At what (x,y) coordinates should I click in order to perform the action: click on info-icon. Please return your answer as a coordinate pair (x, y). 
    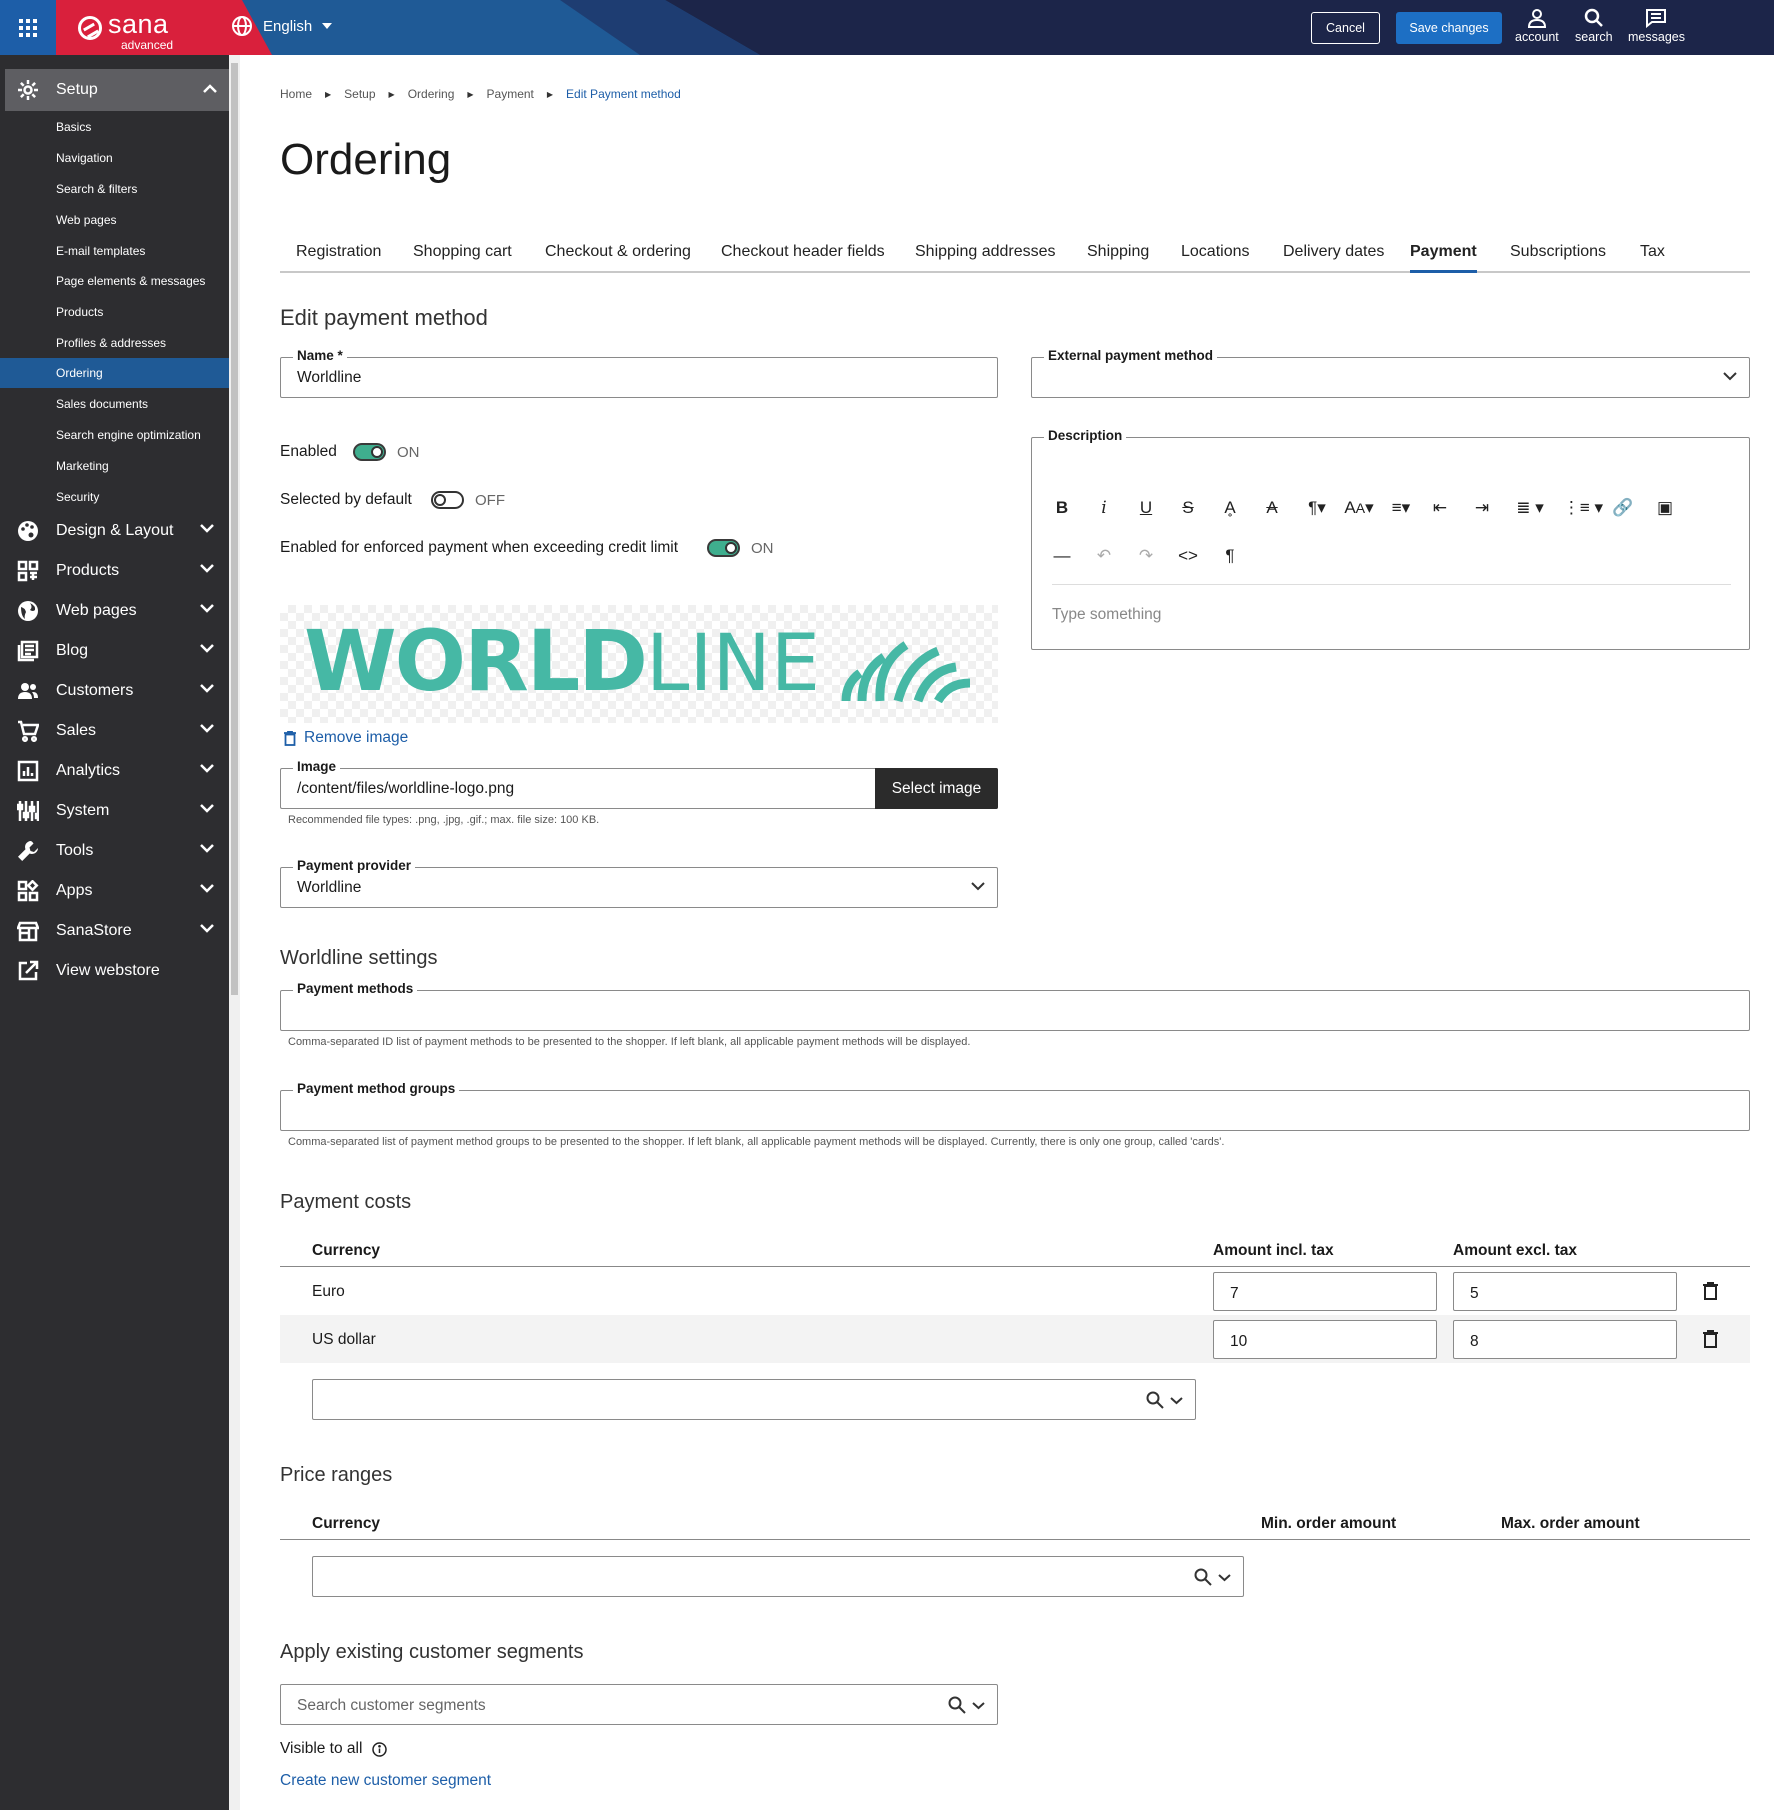
    Looking at the image, I should click on (380, 1749).